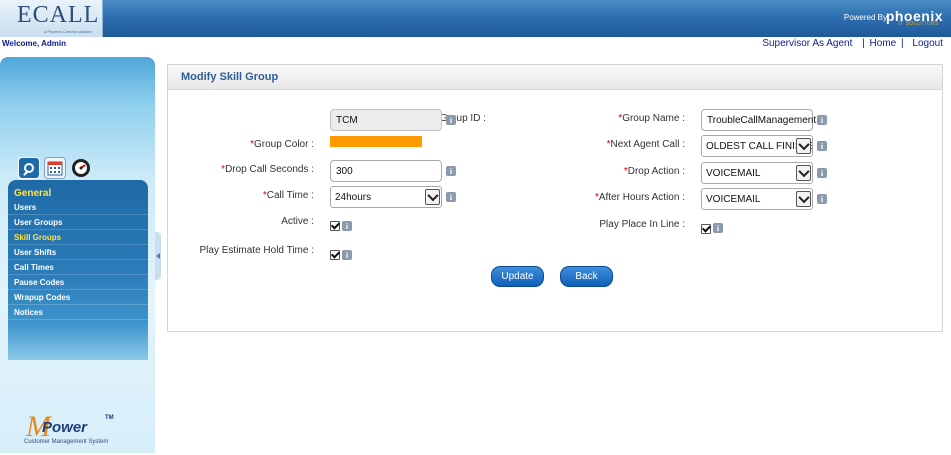 This screenshot has height=455, width=951. I want to click on mpower-word: Power, so click(65, 427).